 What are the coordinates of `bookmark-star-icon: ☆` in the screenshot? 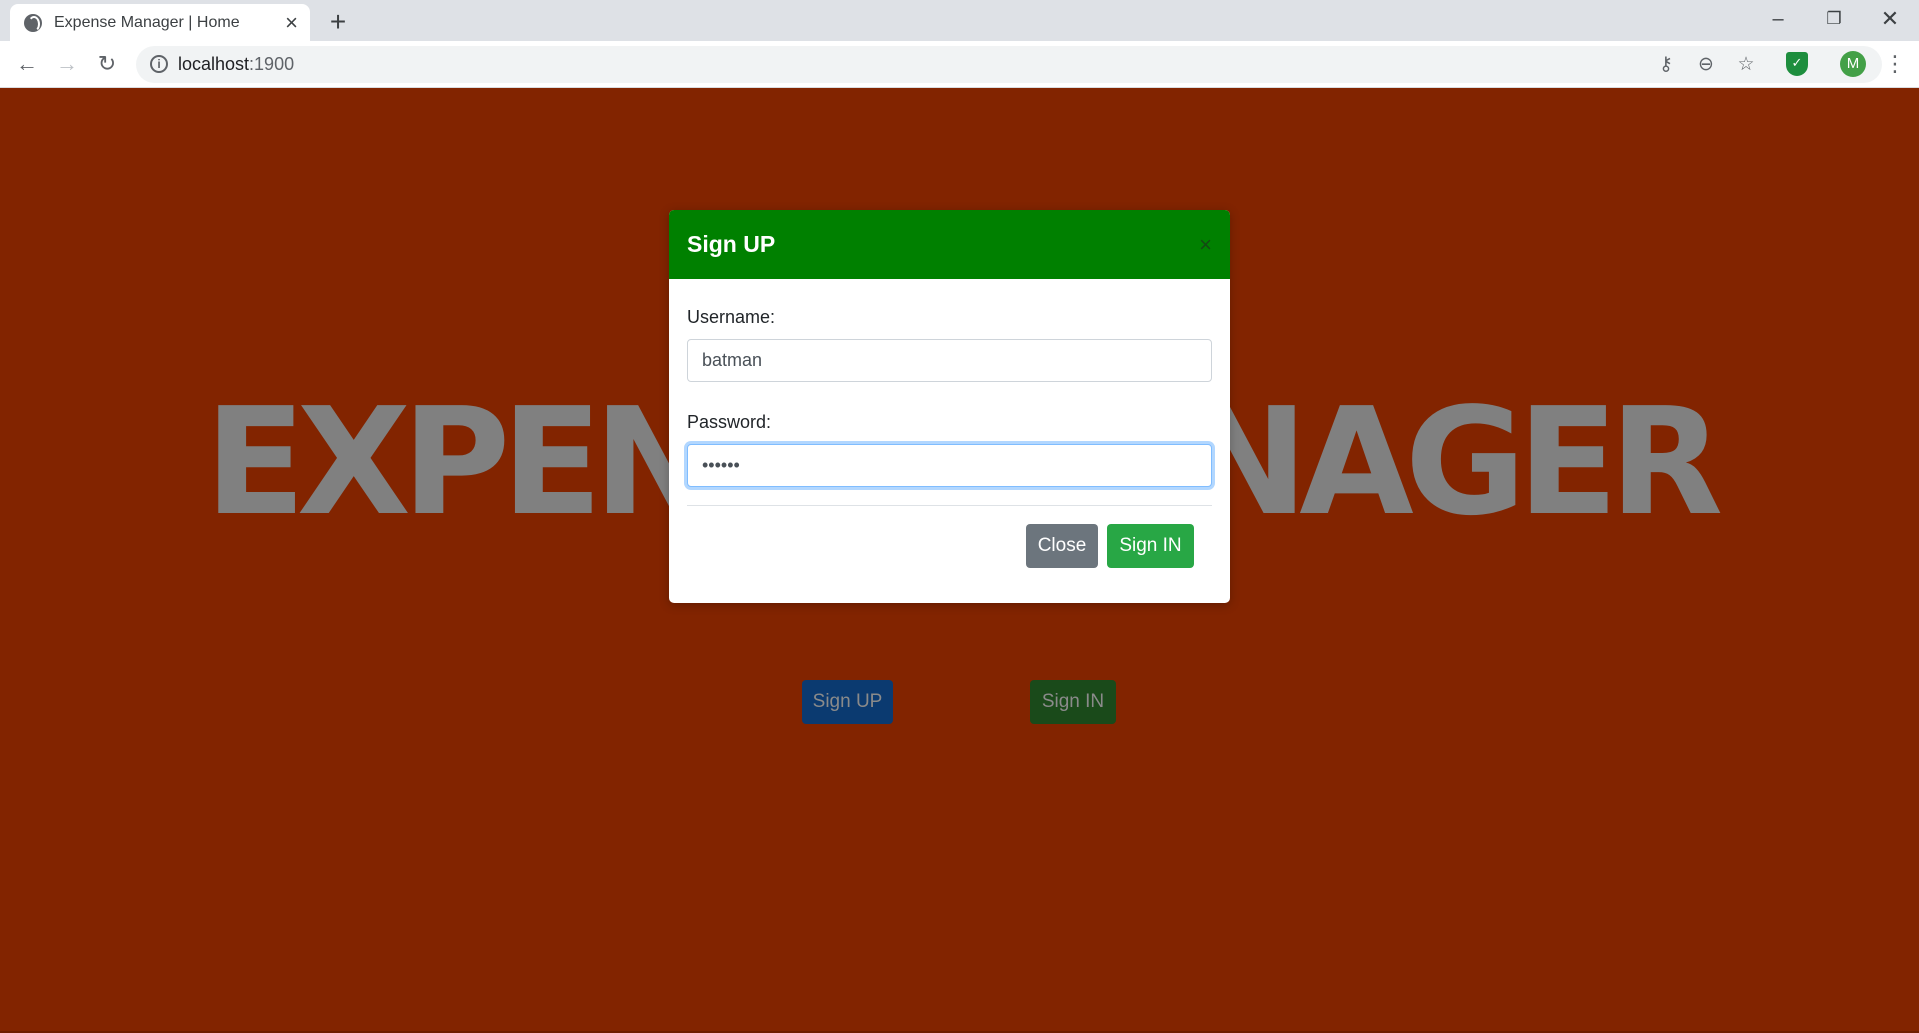 It's located at (1746, 65).